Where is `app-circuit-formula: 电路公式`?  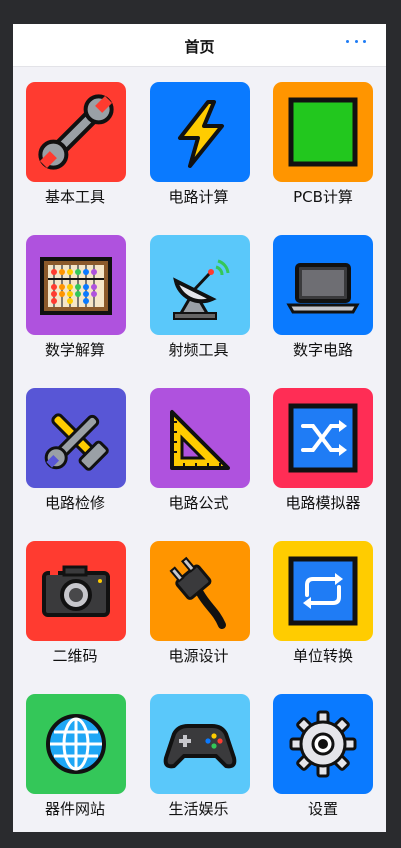
app-circuit-formula: 电路公式 is located at coordinates (198, 464).